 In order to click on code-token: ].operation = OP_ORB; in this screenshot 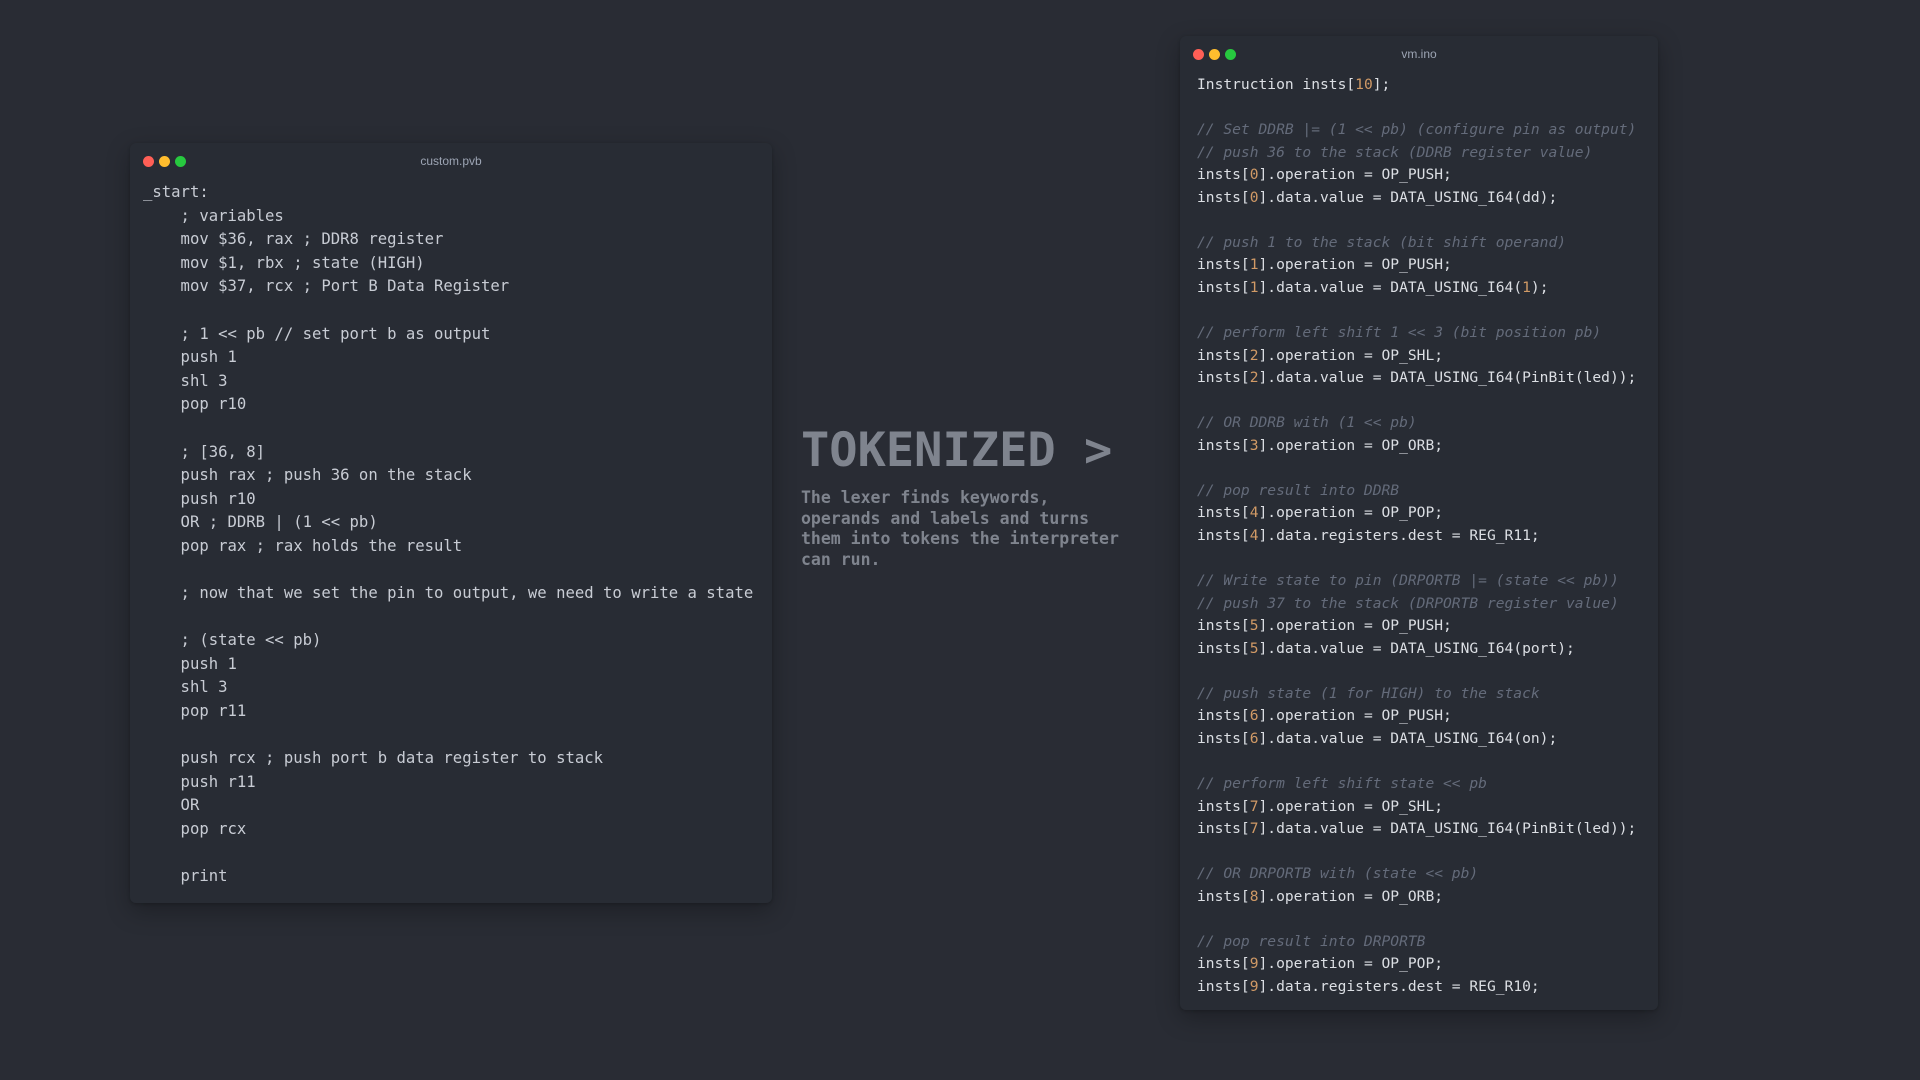, I will do `click(1351, 445)`.